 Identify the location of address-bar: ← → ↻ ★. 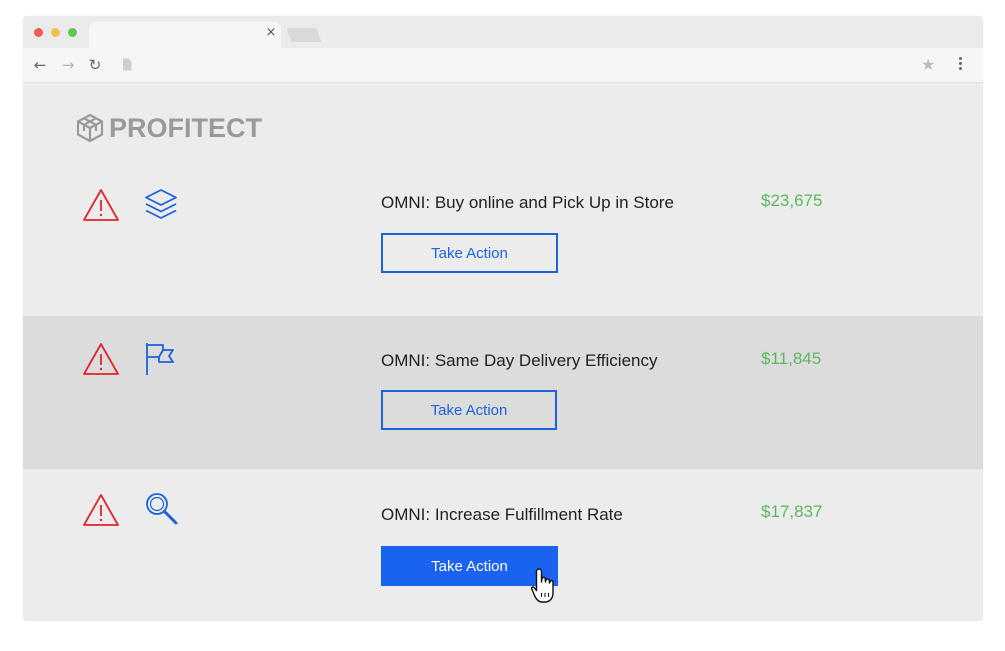
(503, 65).